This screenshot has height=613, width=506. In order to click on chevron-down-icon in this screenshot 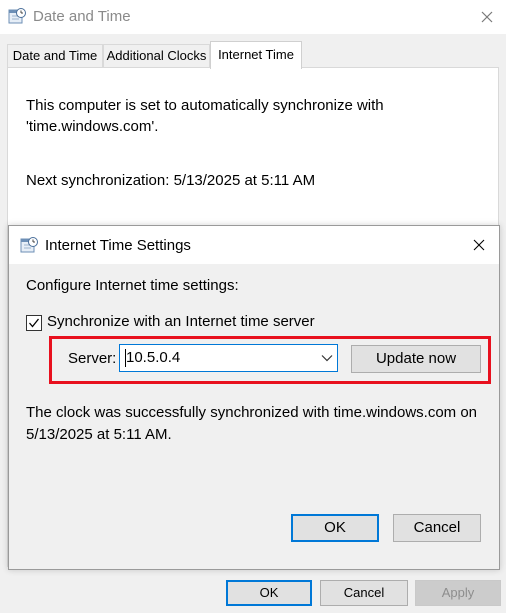, I will do `click(327, 358)`.